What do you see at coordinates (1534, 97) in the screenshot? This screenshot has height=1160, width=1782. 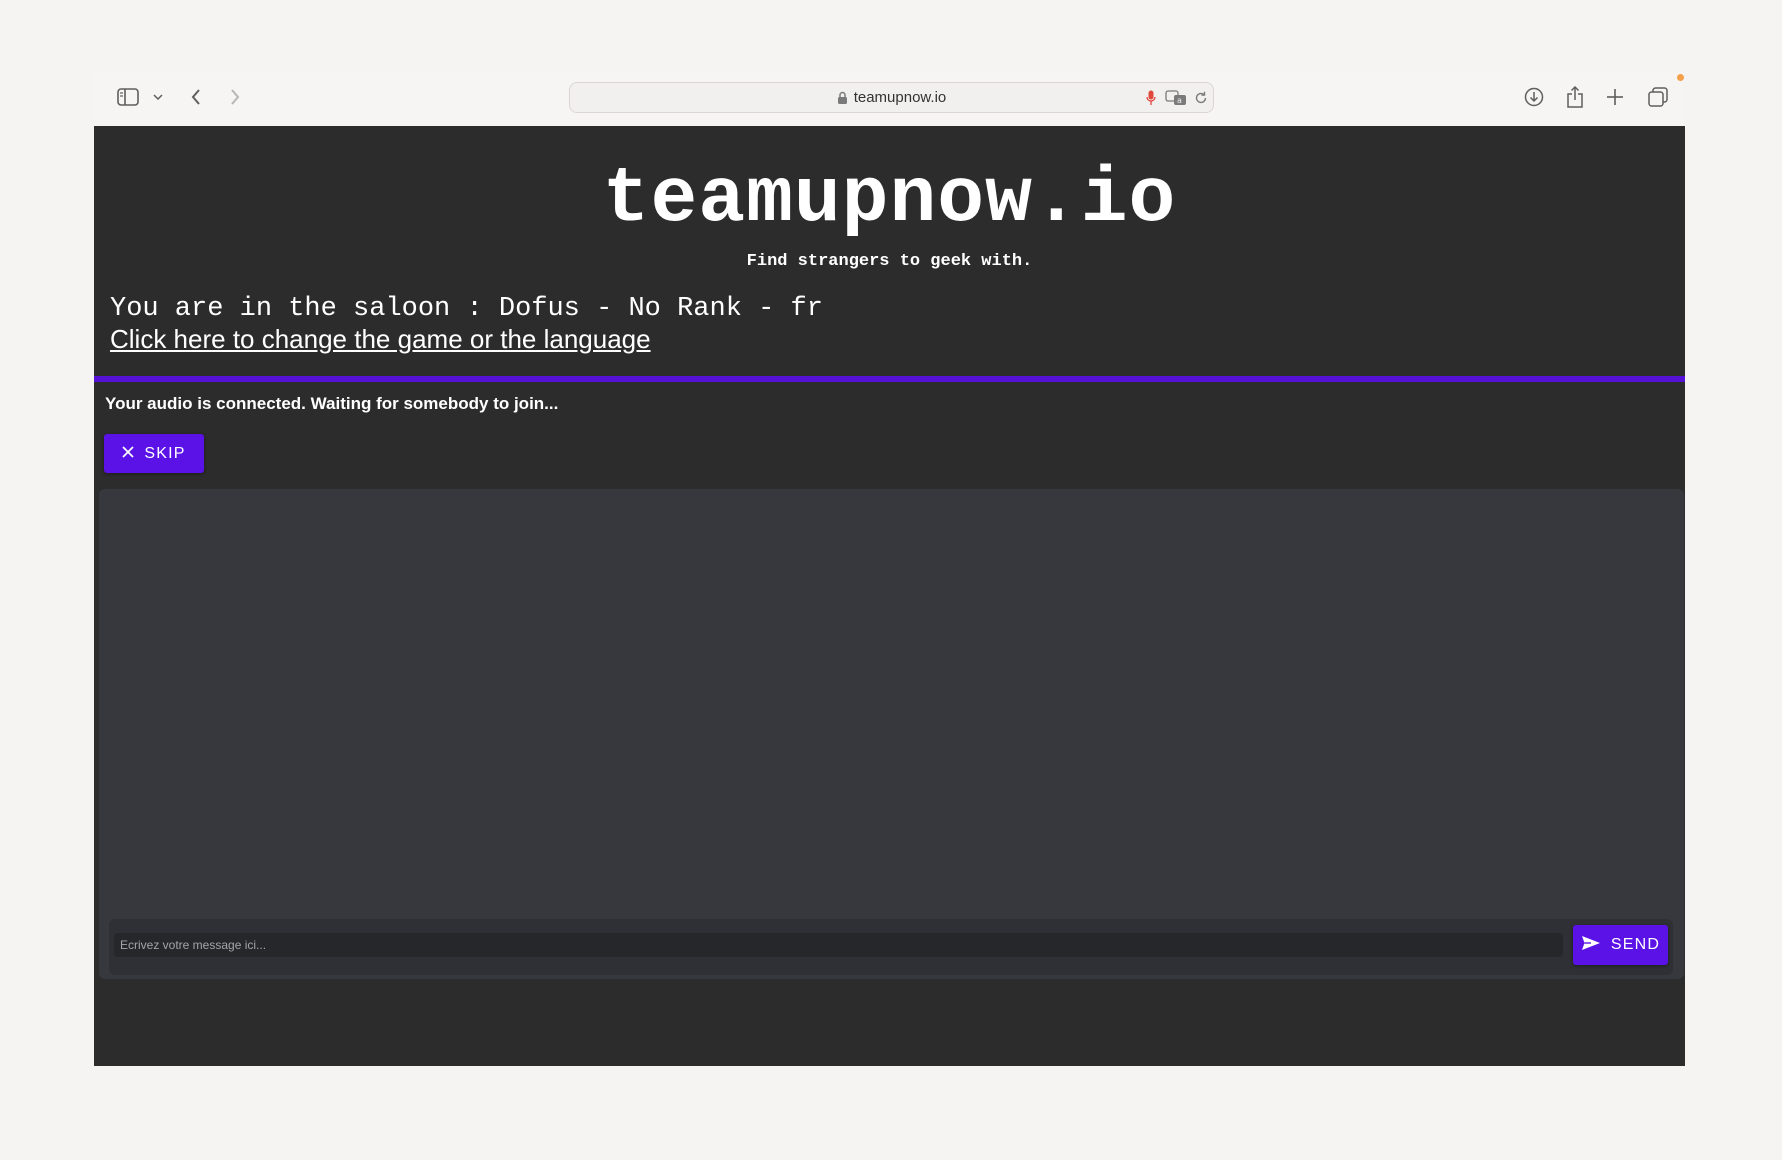 I see `download-icon` at bounding box center [1534, 97].